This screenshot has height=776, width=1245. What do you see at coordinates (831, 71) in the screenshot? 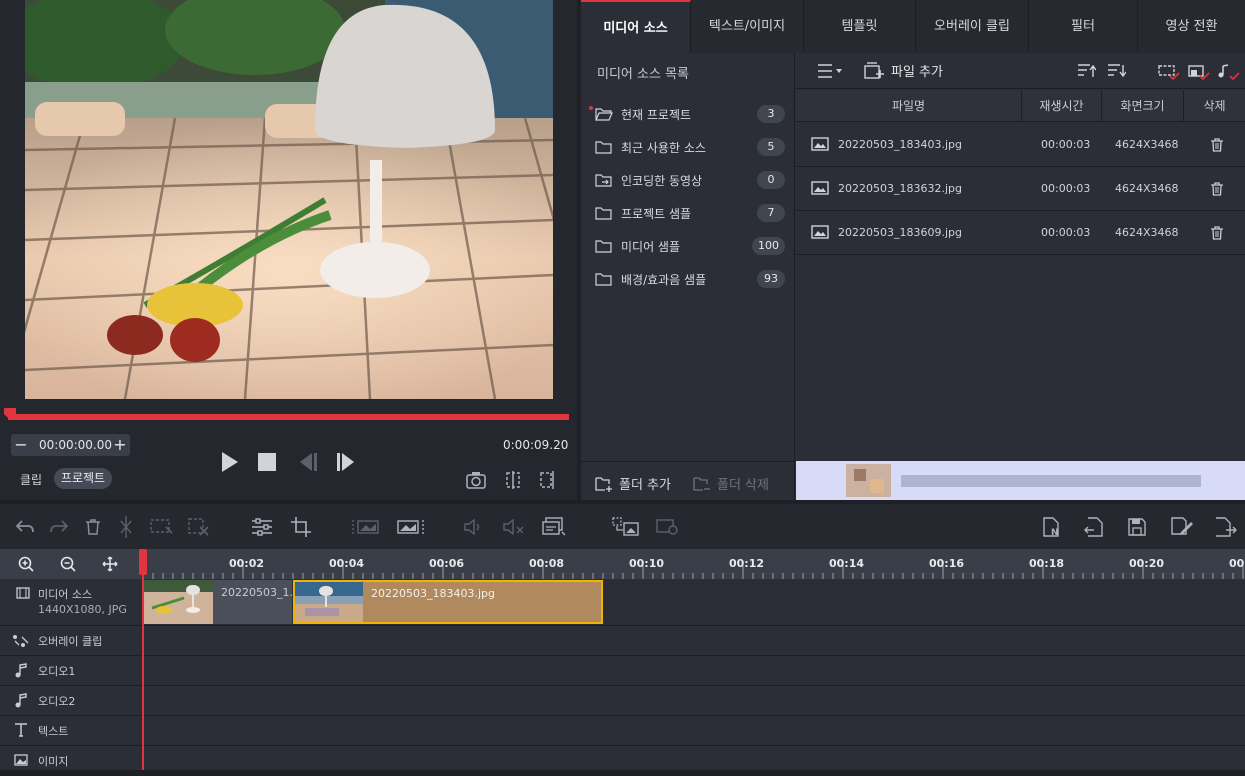
I see `view-menu-icon` at bounding box center [831, 71].